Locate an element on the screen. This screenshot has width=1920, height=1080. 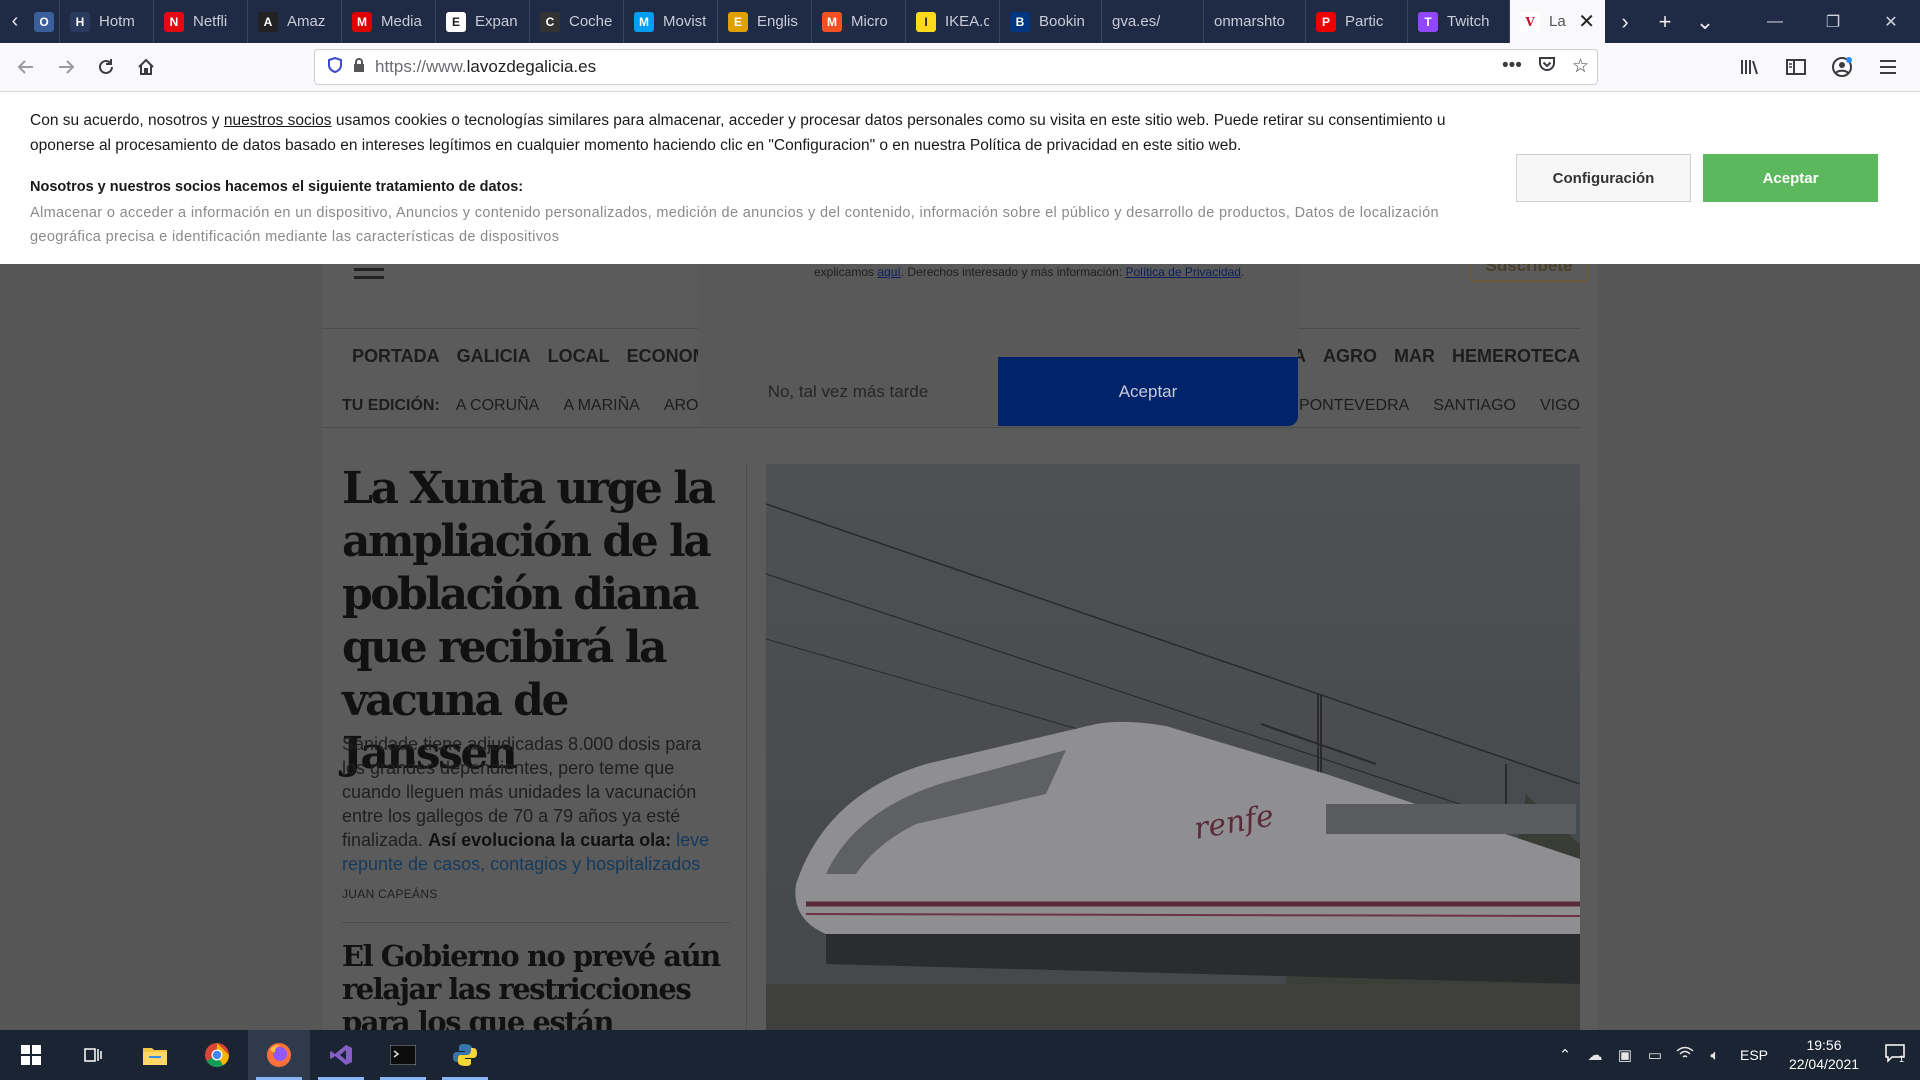
language-indicator: ESP is located at coordinates (1754, 1055).